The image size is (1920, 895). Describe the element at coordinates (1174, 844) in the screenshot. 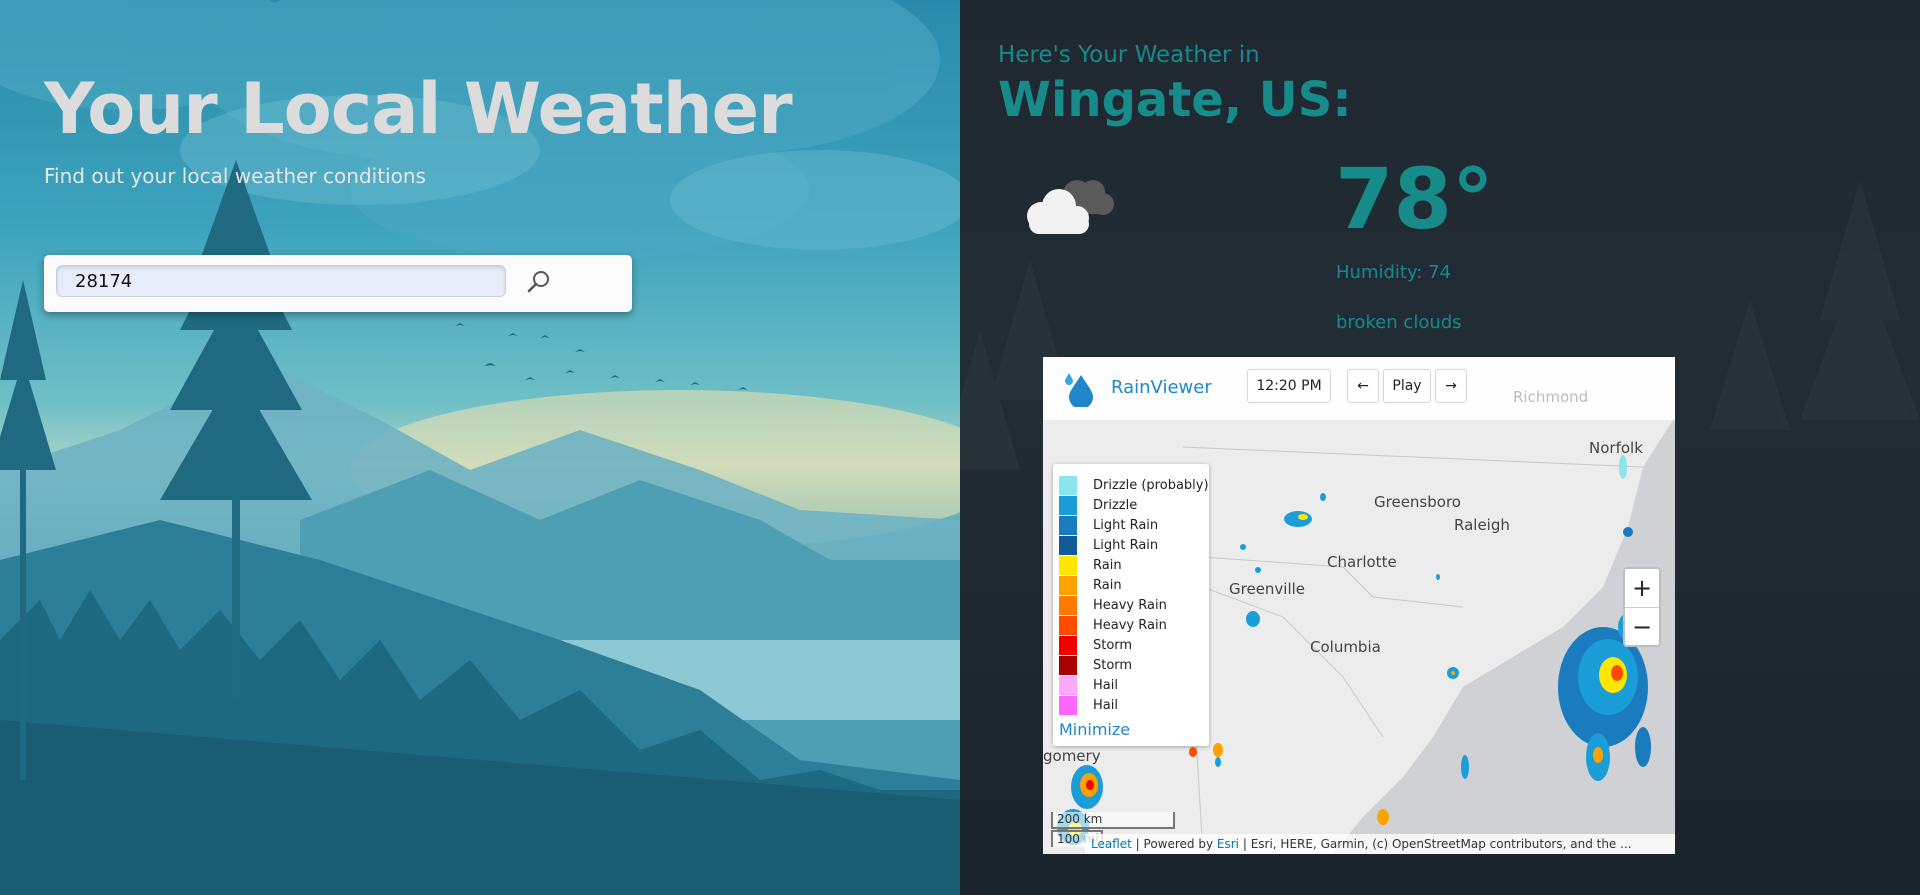

I see `powered-by-text: | Powered by` at that location.